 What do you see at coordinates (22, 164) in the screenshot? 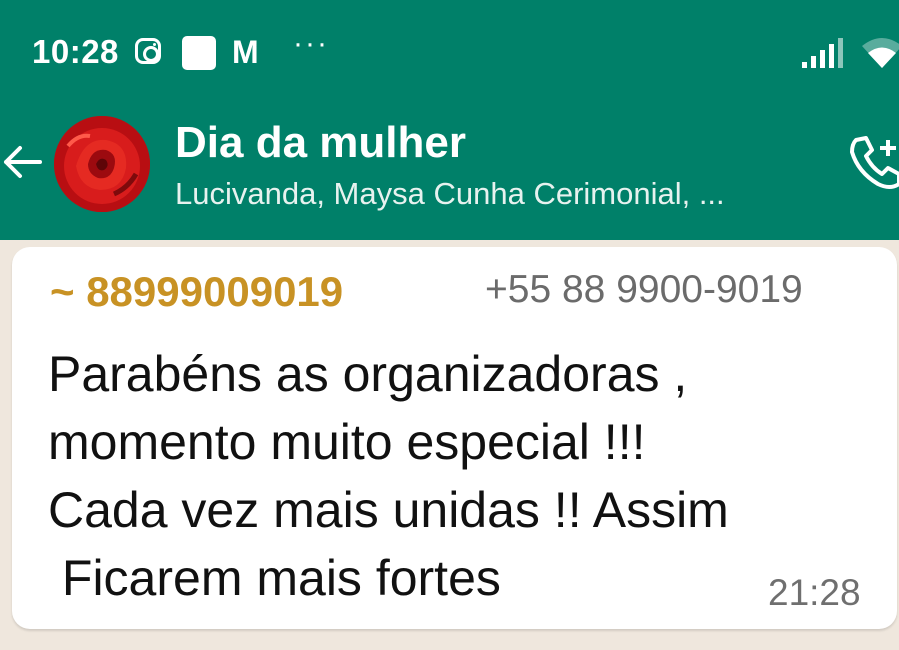
I see `arrow-back-icon` at bounding box center [22, 164].